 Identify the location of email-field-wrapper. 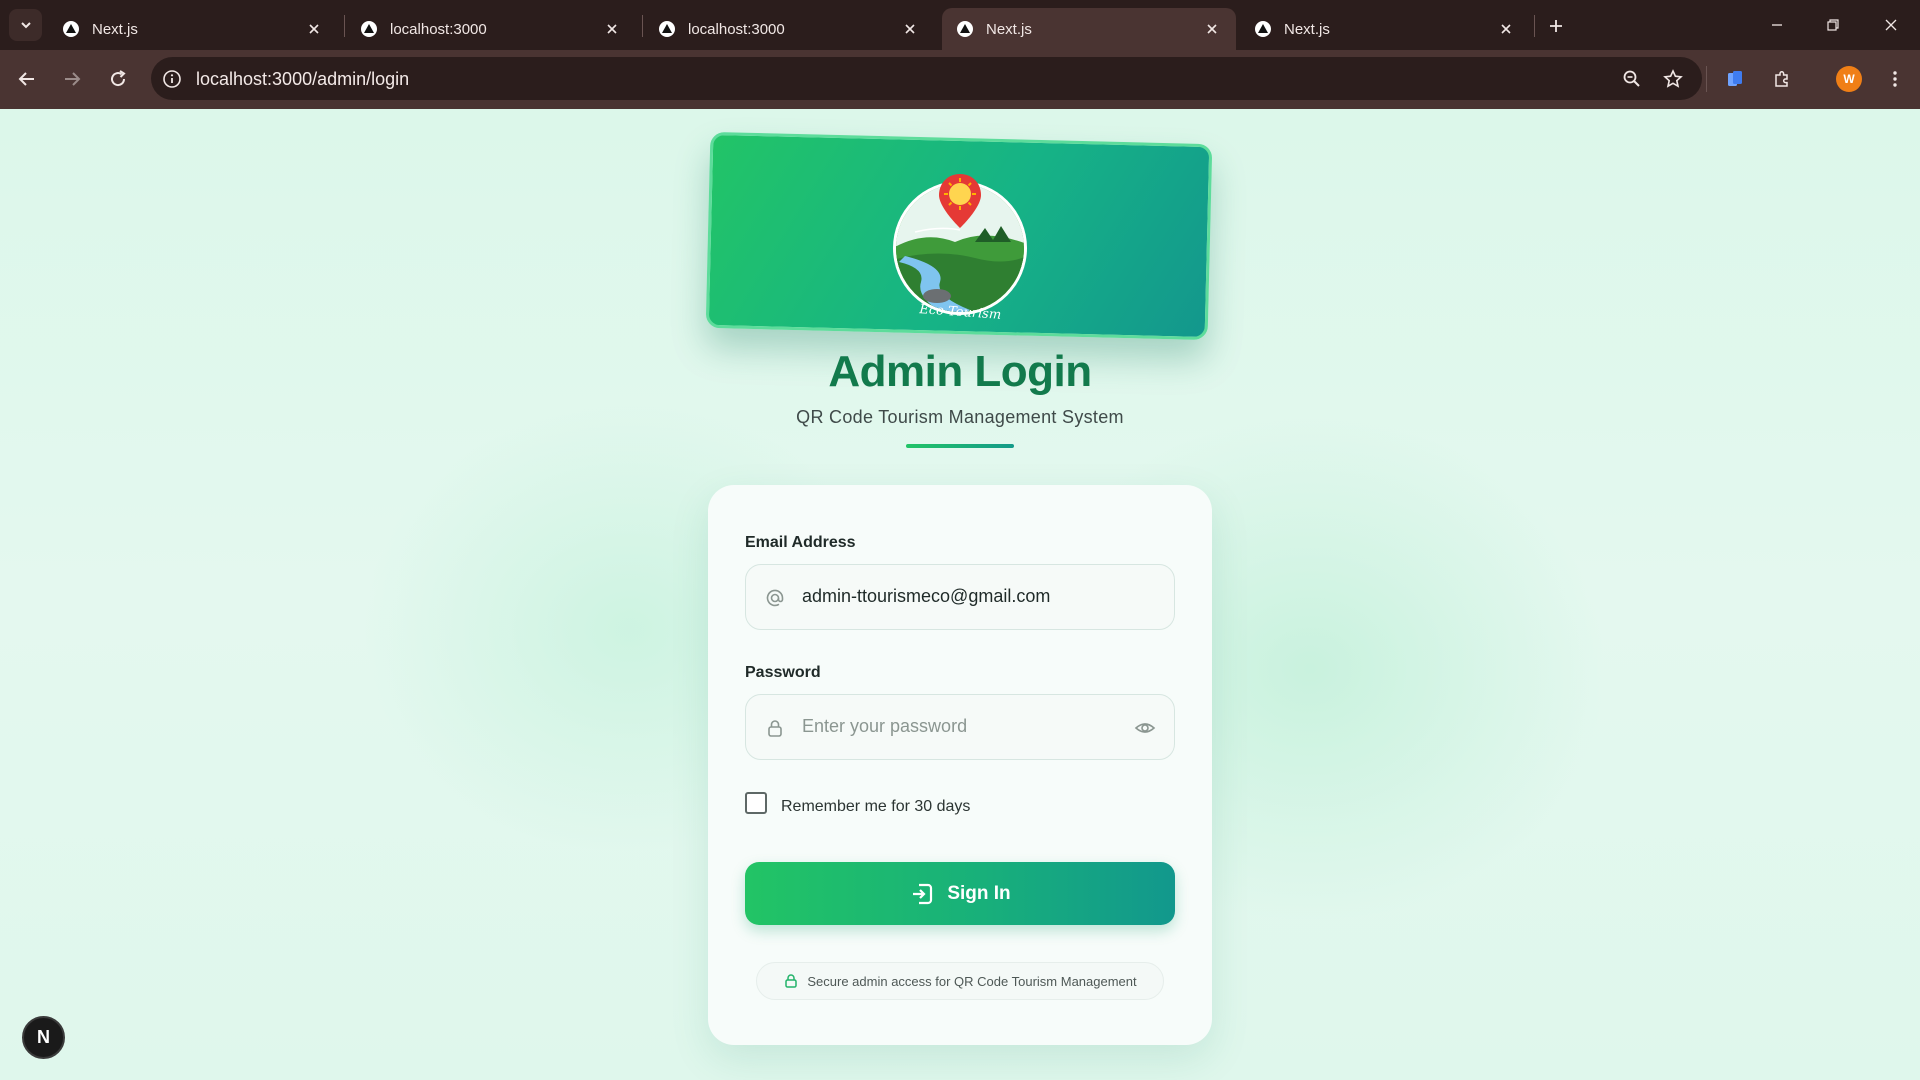
(960, 597).